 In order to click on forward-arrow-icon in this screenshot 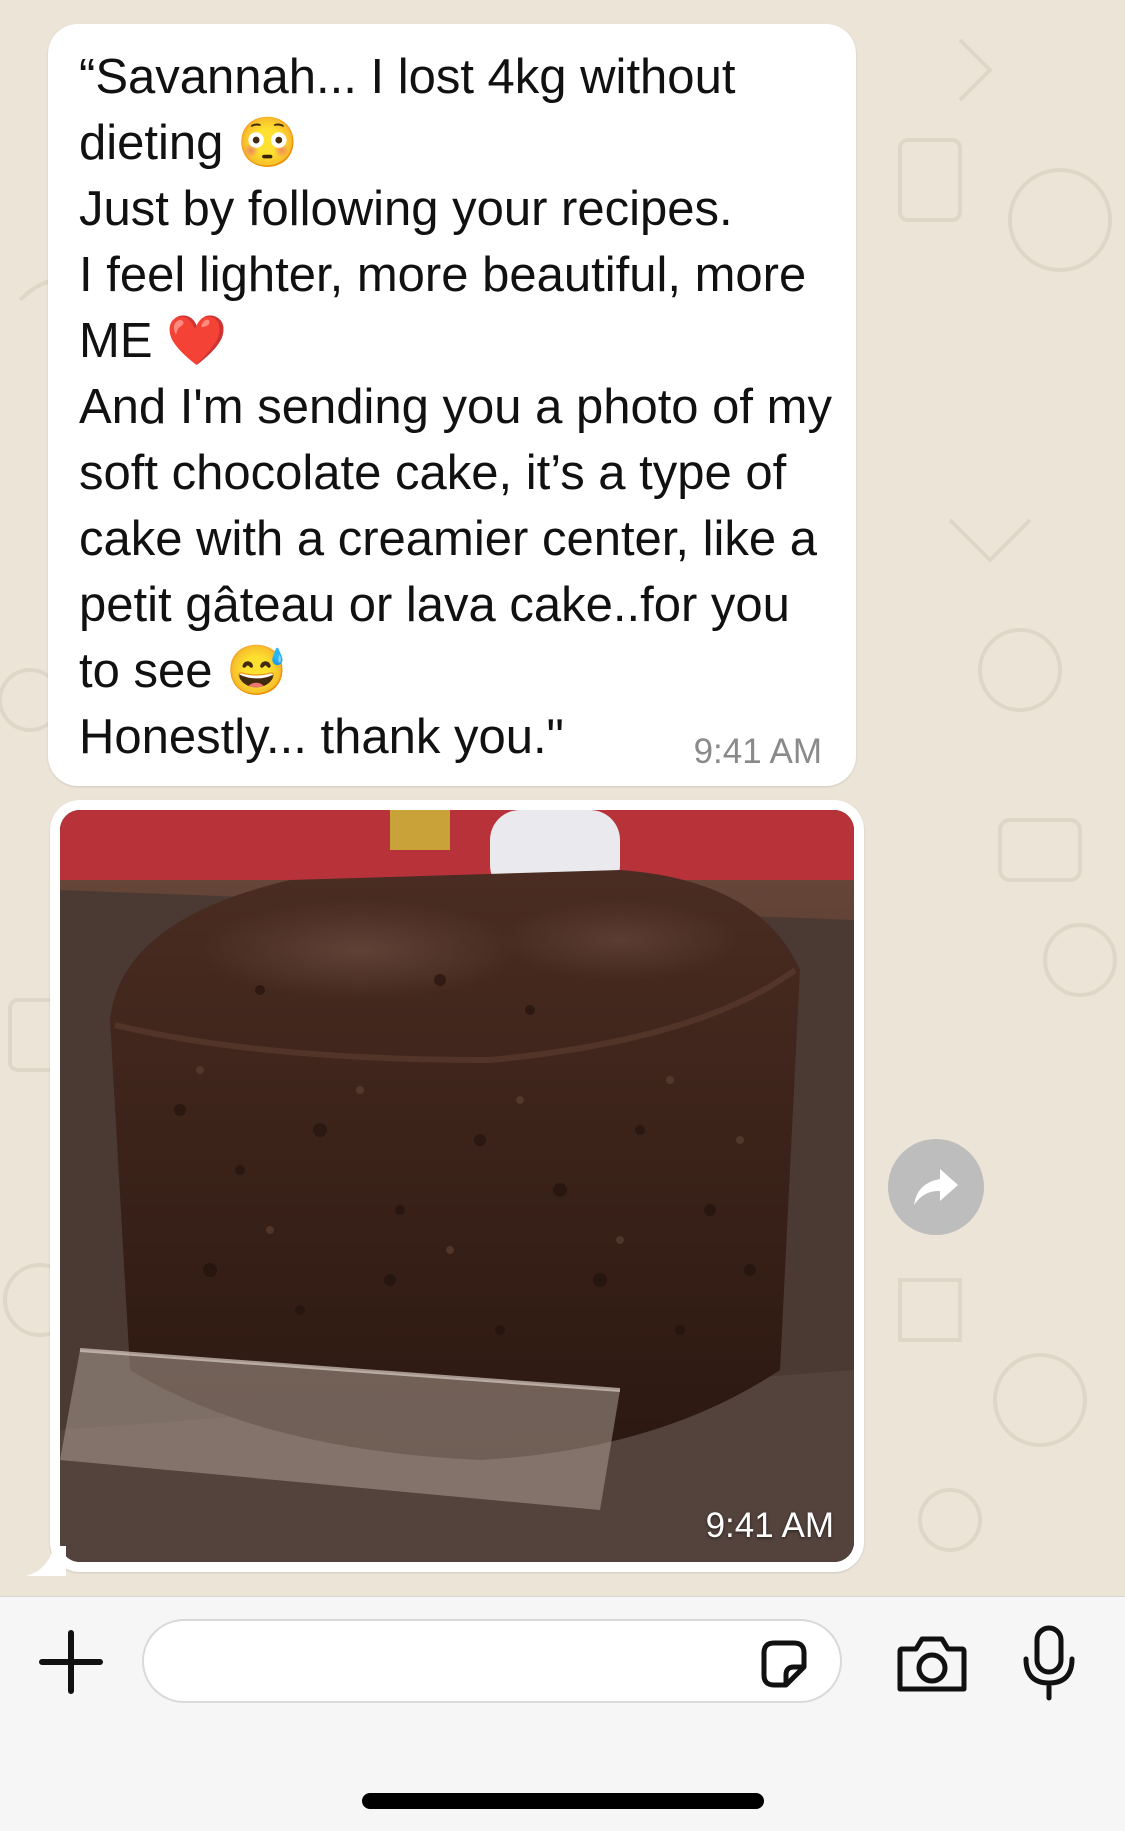, I will do `click(936, 1187)`.